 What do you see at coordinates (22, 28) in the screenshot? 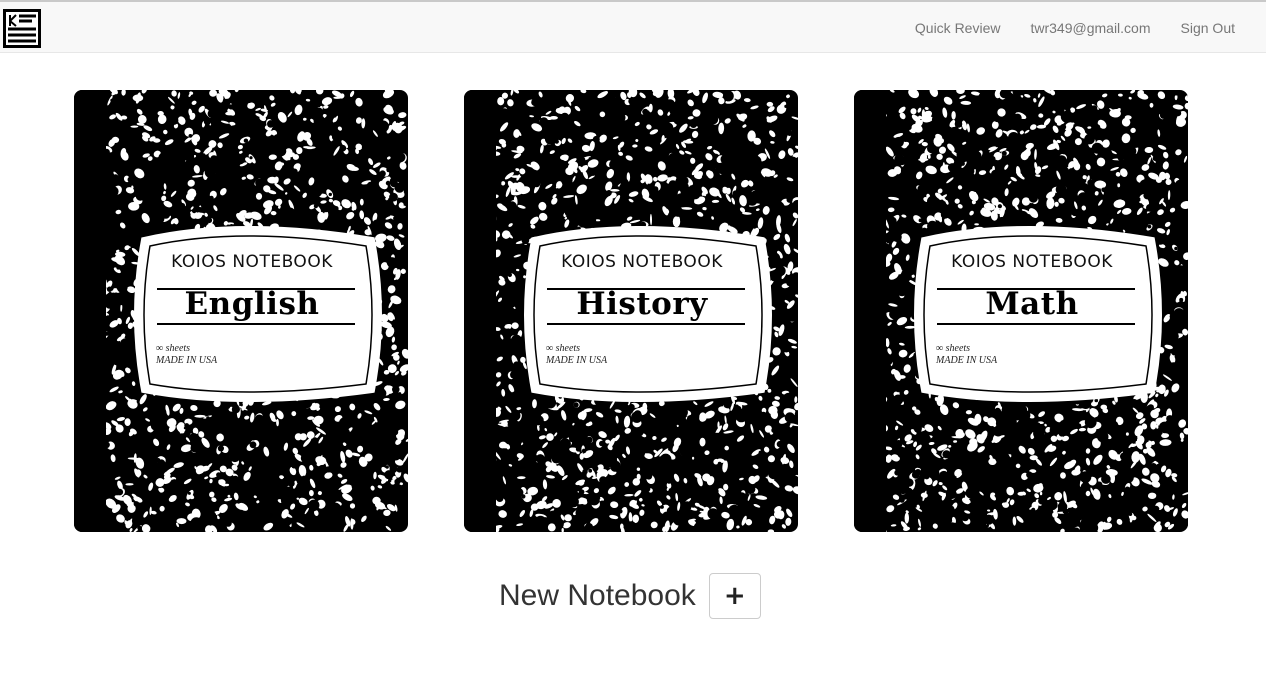
I see `koios-logo-icon` at bounding box center [22, 28].